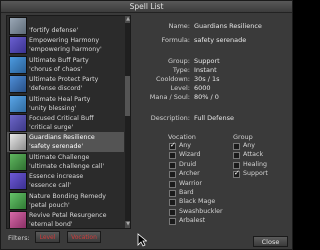  Describe the element at coordinates (199, 146) in the screenshot. I see `vocation-option: Any` at that location.